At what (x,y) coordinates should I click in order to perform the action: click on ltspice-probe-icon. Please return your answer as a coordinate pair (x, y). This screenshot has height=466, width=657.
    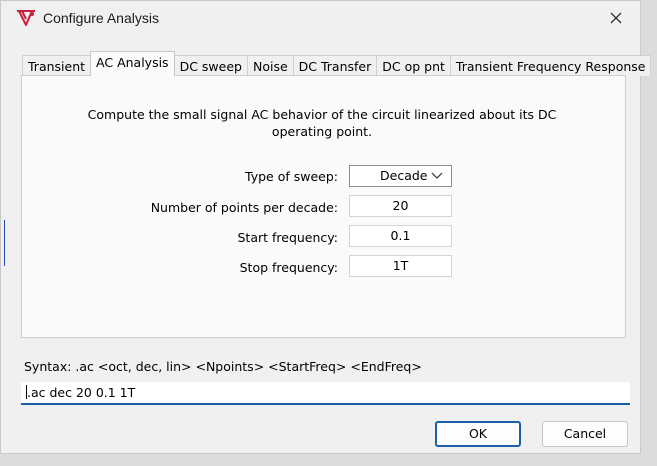
    Looking at the image, I should click on (26, 18).